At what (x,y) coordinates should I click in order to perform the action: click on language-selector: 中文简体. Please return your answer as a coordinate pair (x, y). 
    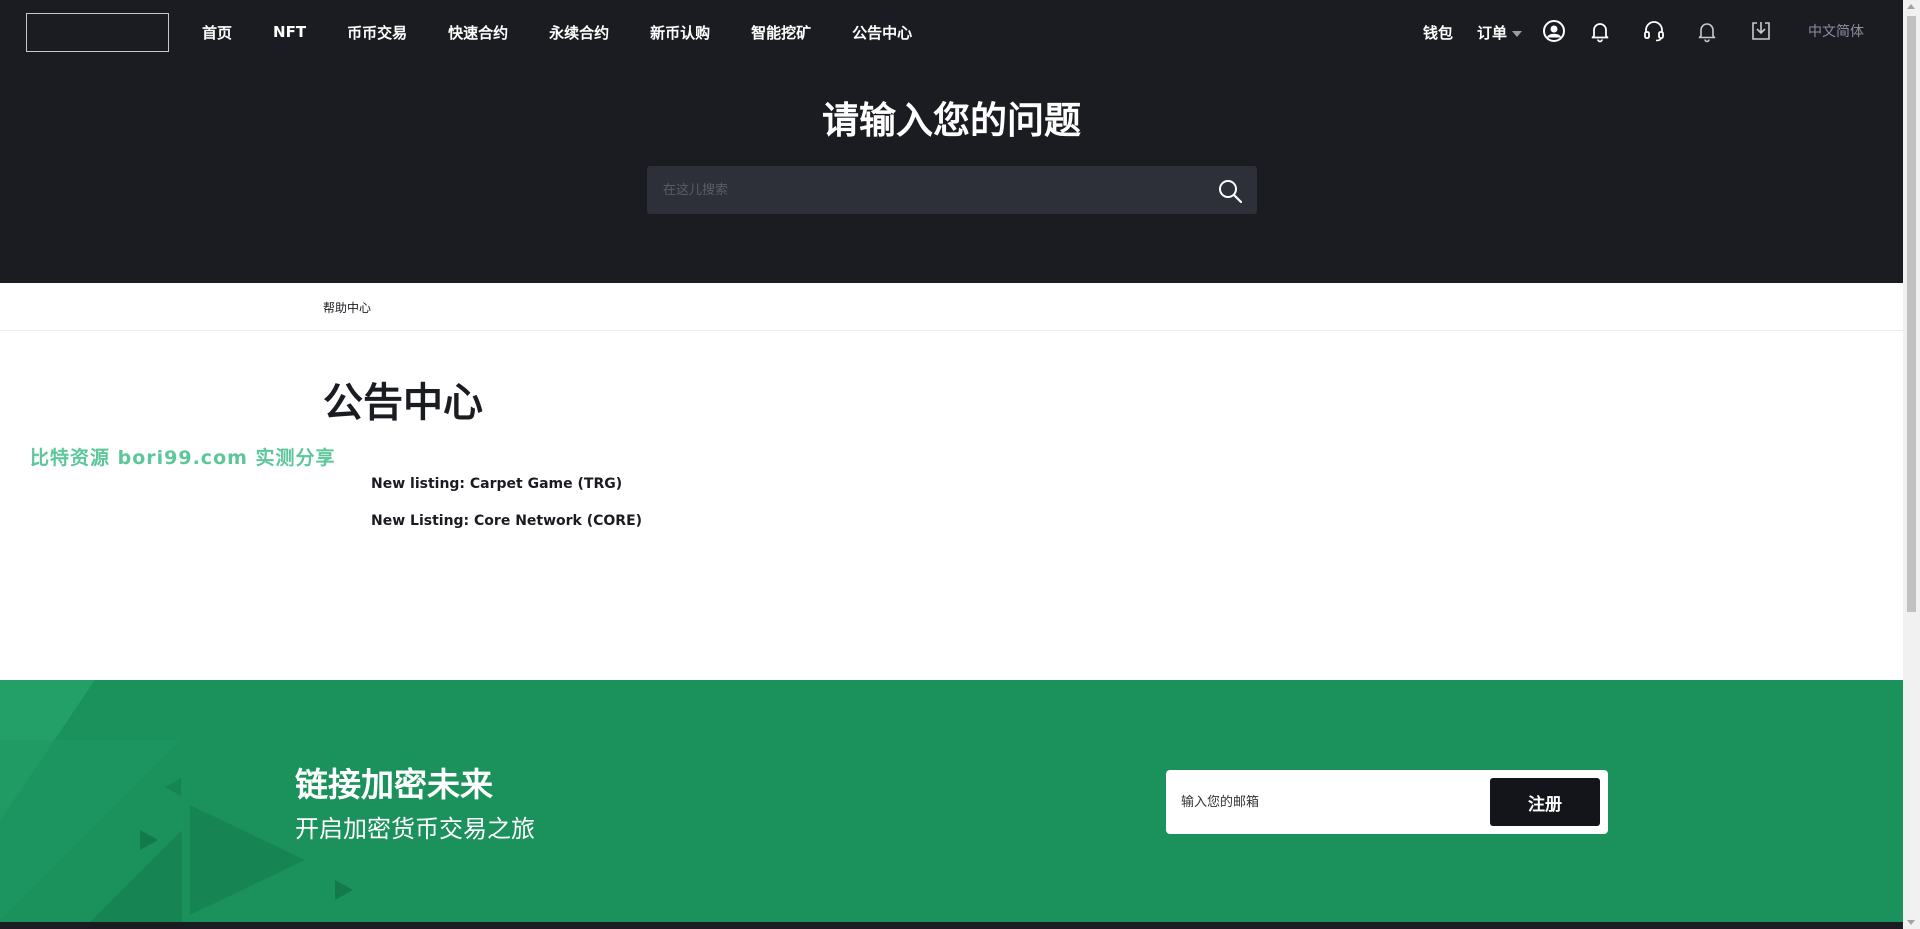
    Looking at the image, I should click on (1836, 31).